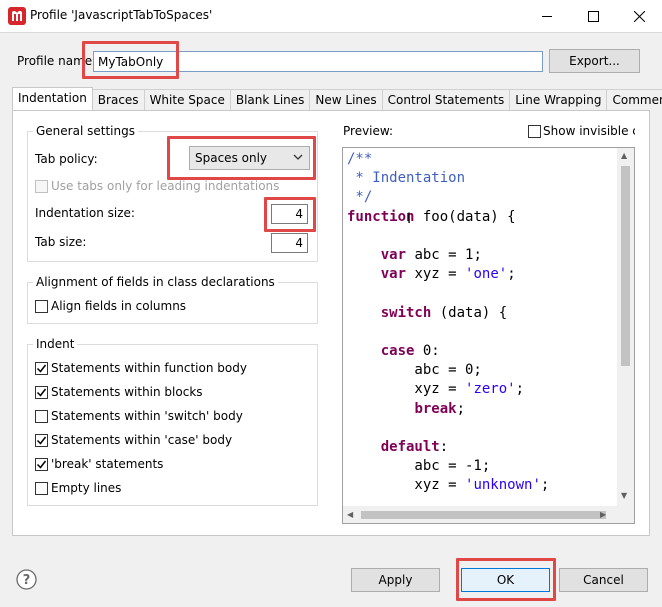 The height and width of the screenshot is (607, 662). I want to click on maximize-icon, so click(593, 16).